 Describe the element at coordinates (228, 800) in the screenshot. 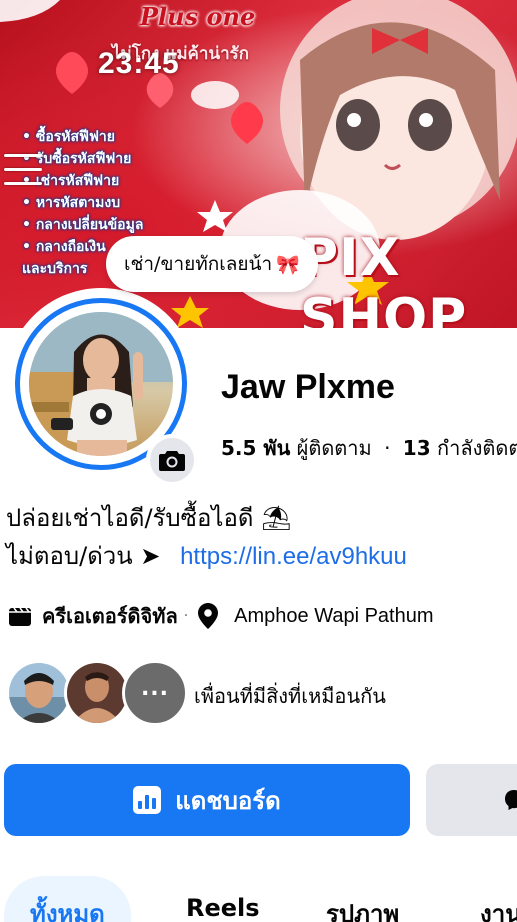

I see `dashboard-label: แดชบอร์ด` at that location.